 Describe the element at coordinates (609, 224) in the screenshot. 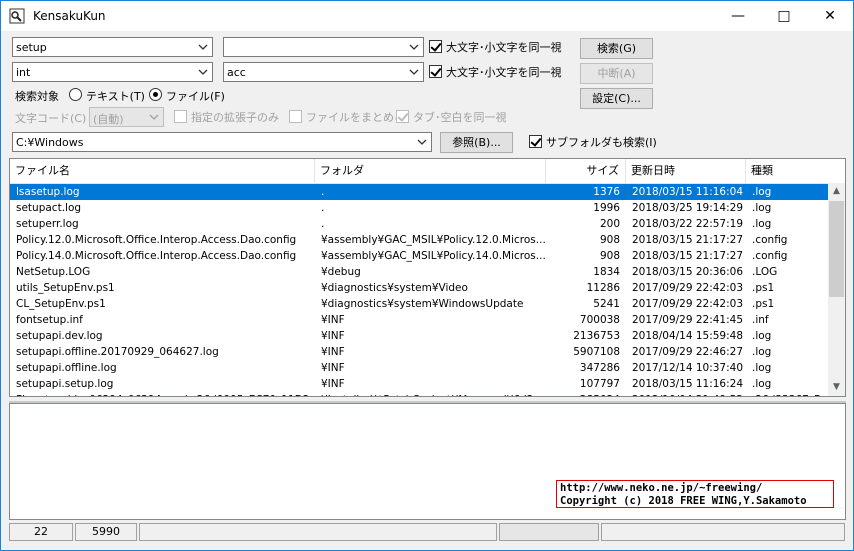

I see `cell-size: 200` at that location.